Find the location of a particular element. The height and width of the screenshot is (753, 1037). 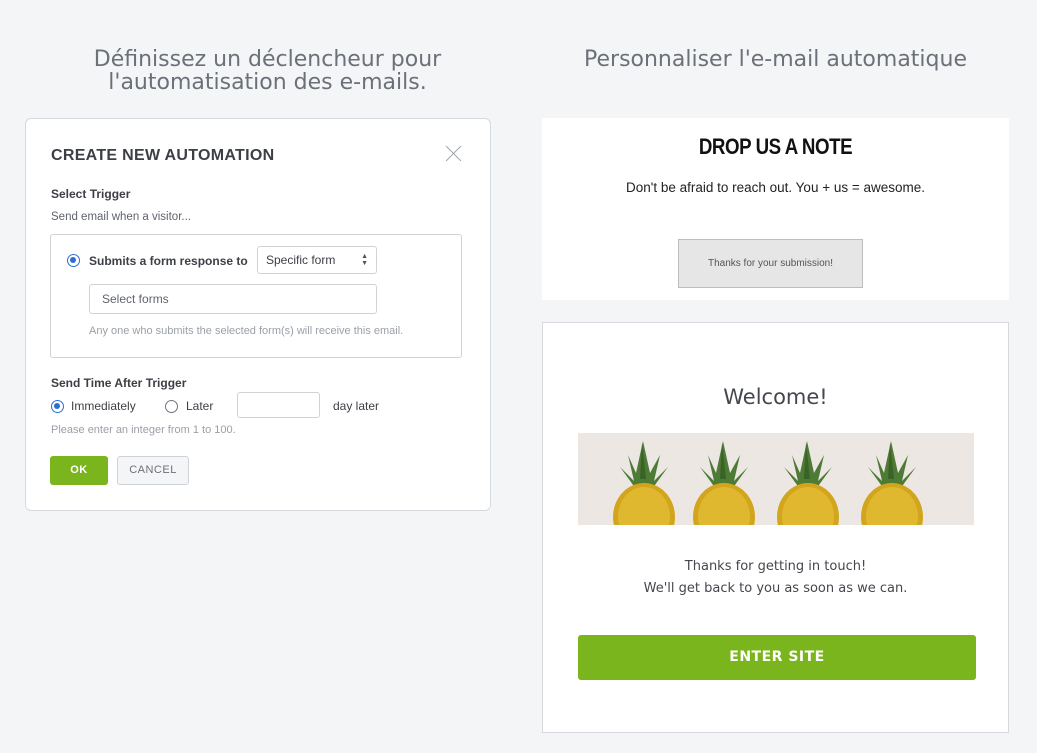

close-icon is located at coordinates (453, 153).